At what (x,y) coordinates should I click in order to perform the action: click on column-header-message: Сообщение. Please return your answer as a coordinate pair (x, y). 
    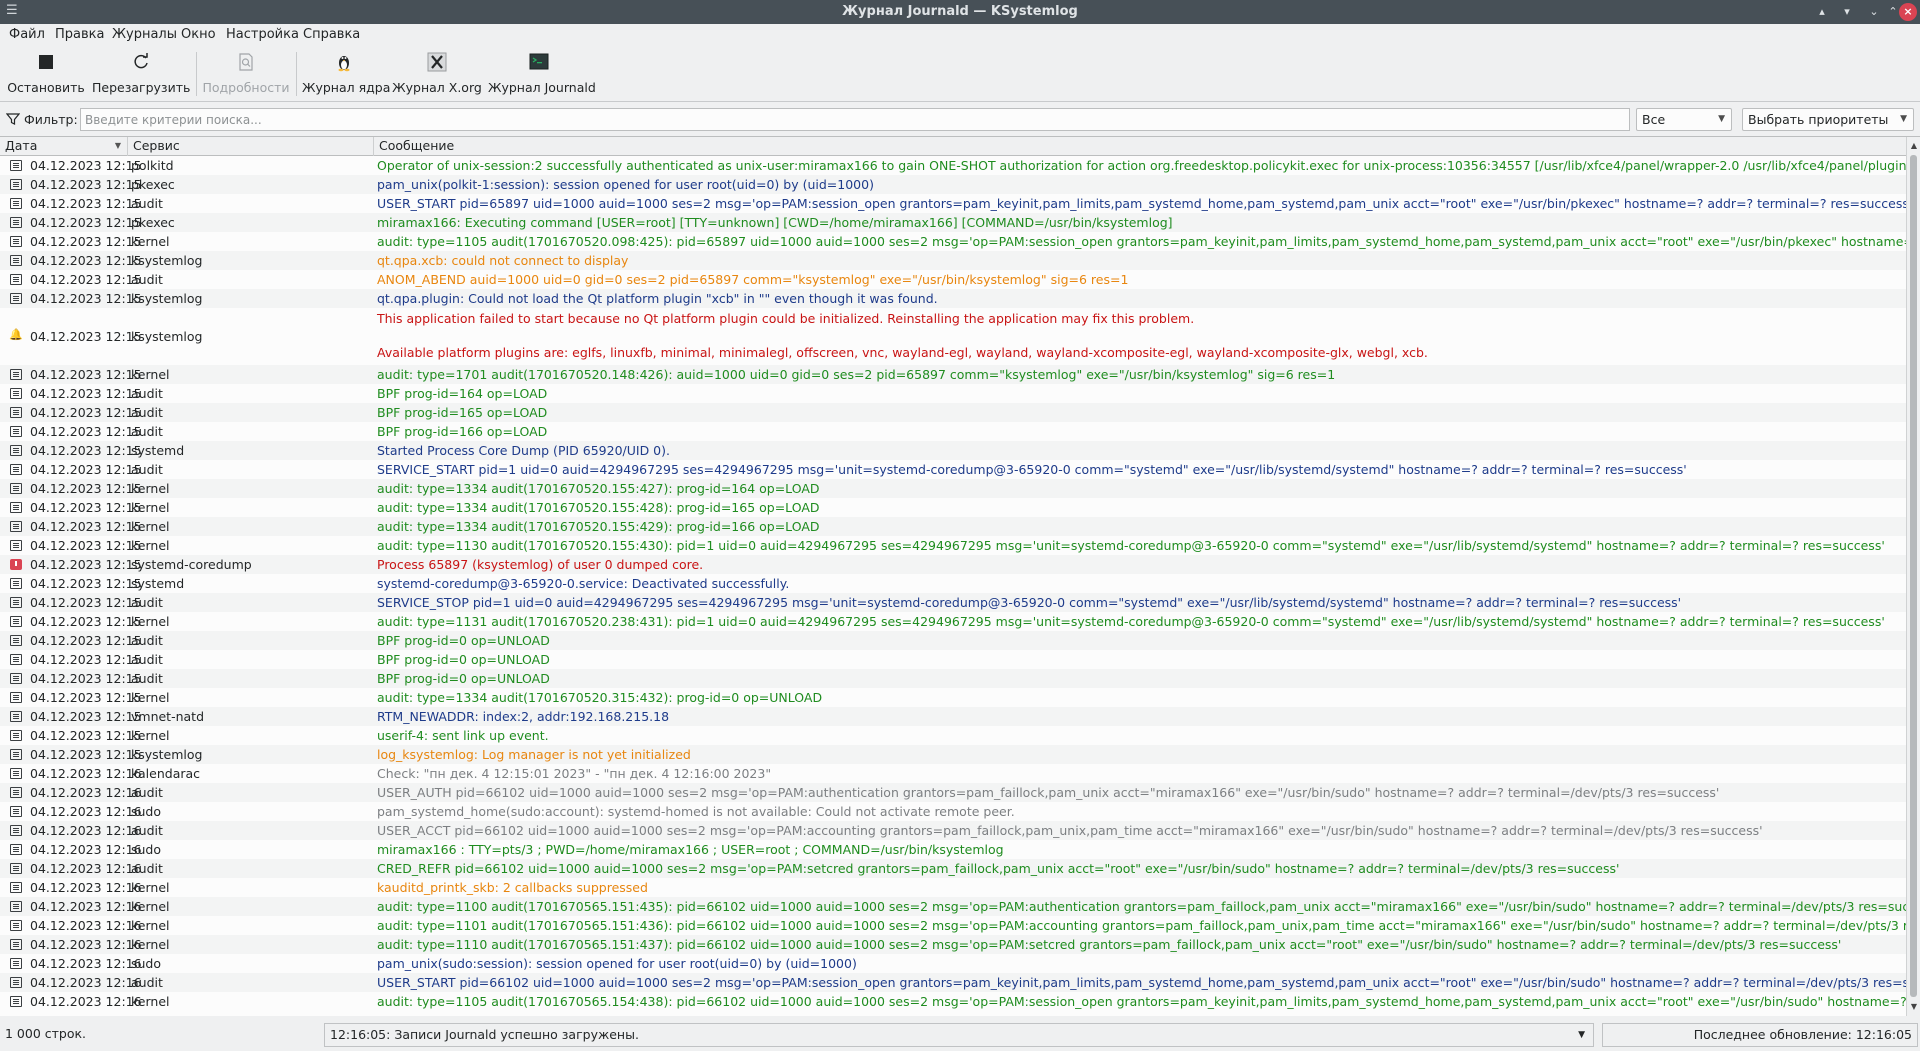
    Looking at the image, I should click on (1140, 146).